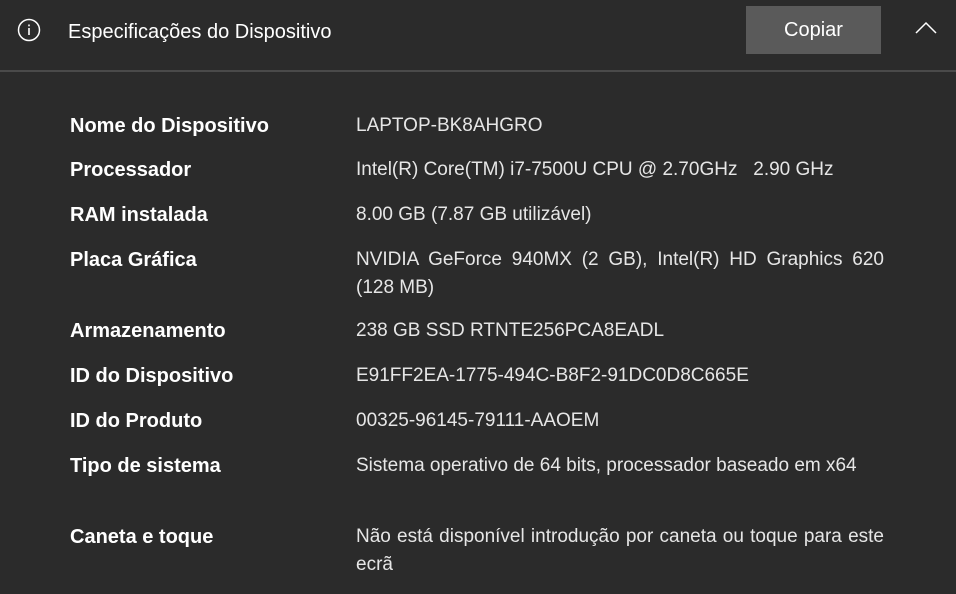  Describe the element at coordinates (510, 330) in the screenshot. I see `spec-value: 238 GB SSD RTNTE256PCA8EADL` at that location.